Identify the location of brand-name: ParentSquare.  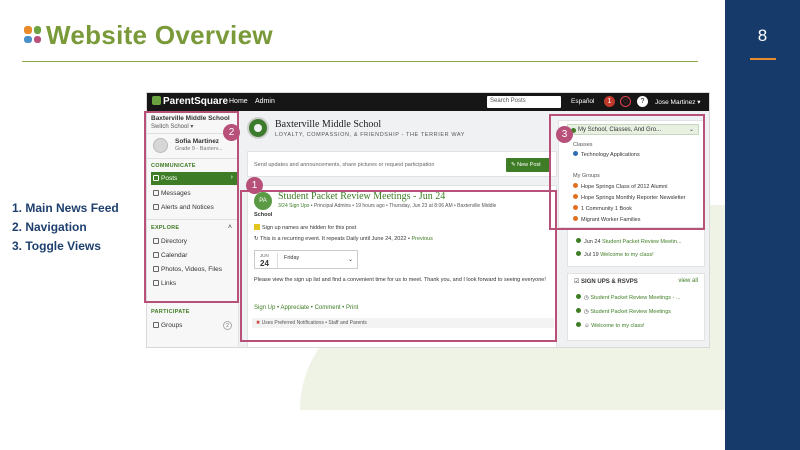
(196, 101).